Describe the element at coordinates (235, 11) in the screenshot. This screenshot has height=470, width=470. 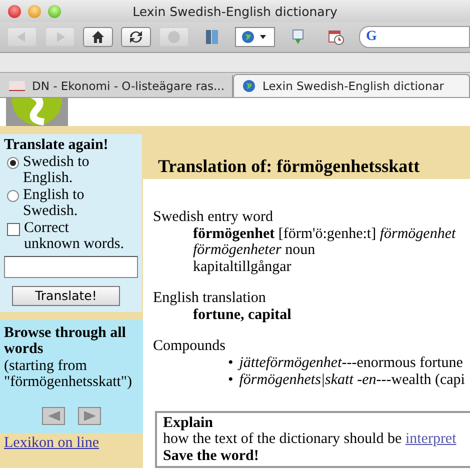
I see `window-title: Lexin Swedish-English dictionary` at that location.